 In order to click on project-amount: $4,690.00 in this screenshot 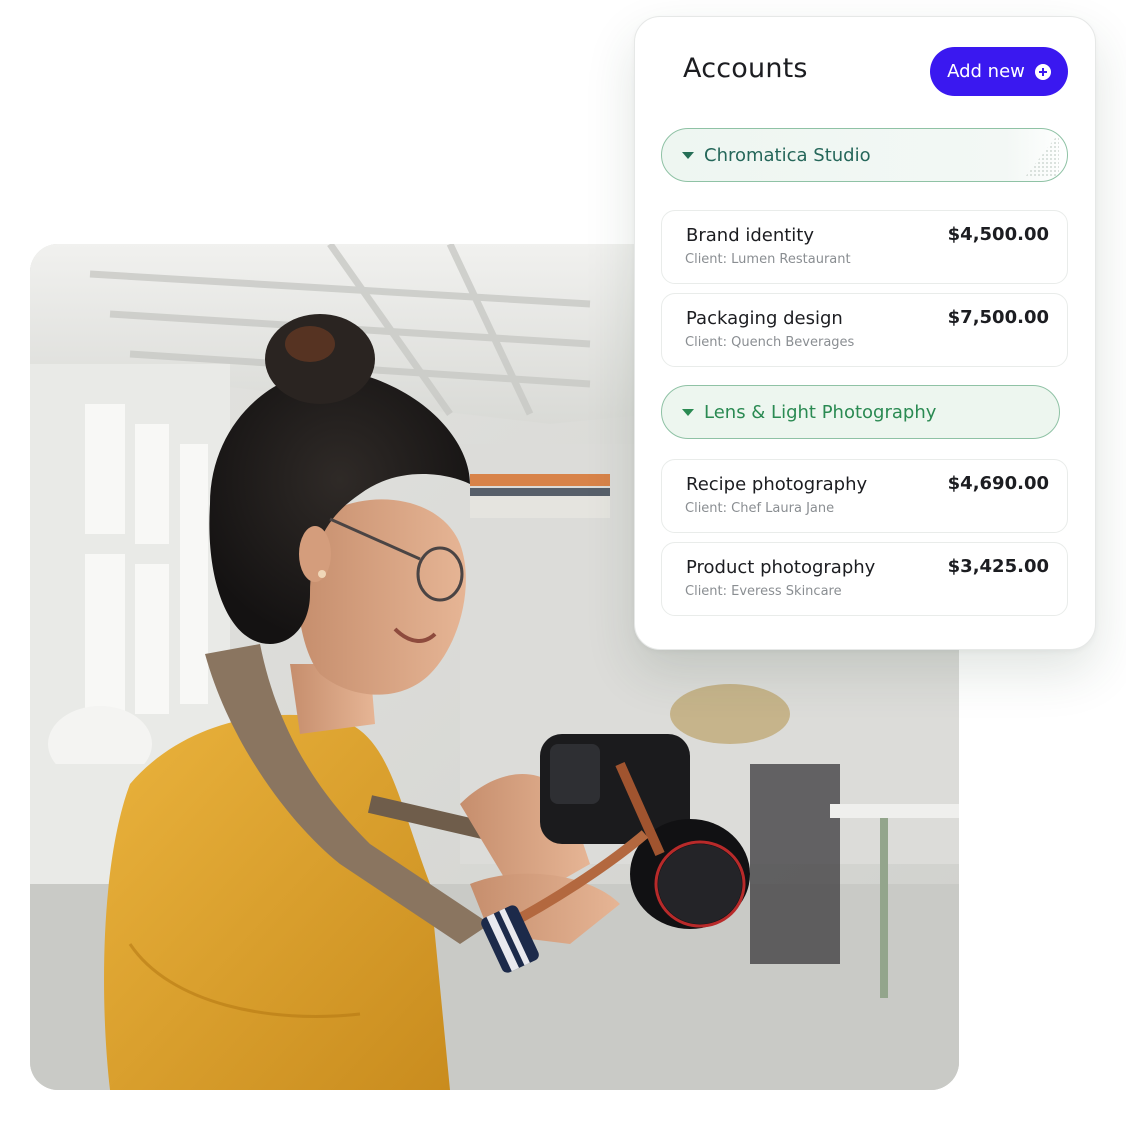, I will do `click(998, 483)`.